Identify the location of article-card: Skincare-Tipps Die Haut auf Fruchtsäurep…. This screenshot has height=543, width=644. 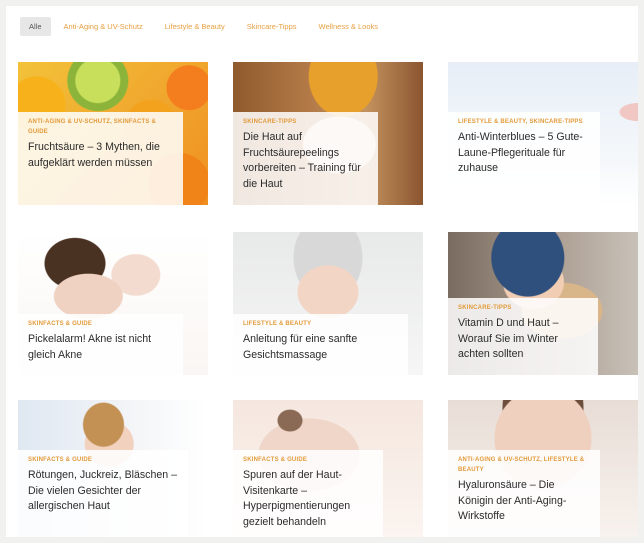
(328, 133).